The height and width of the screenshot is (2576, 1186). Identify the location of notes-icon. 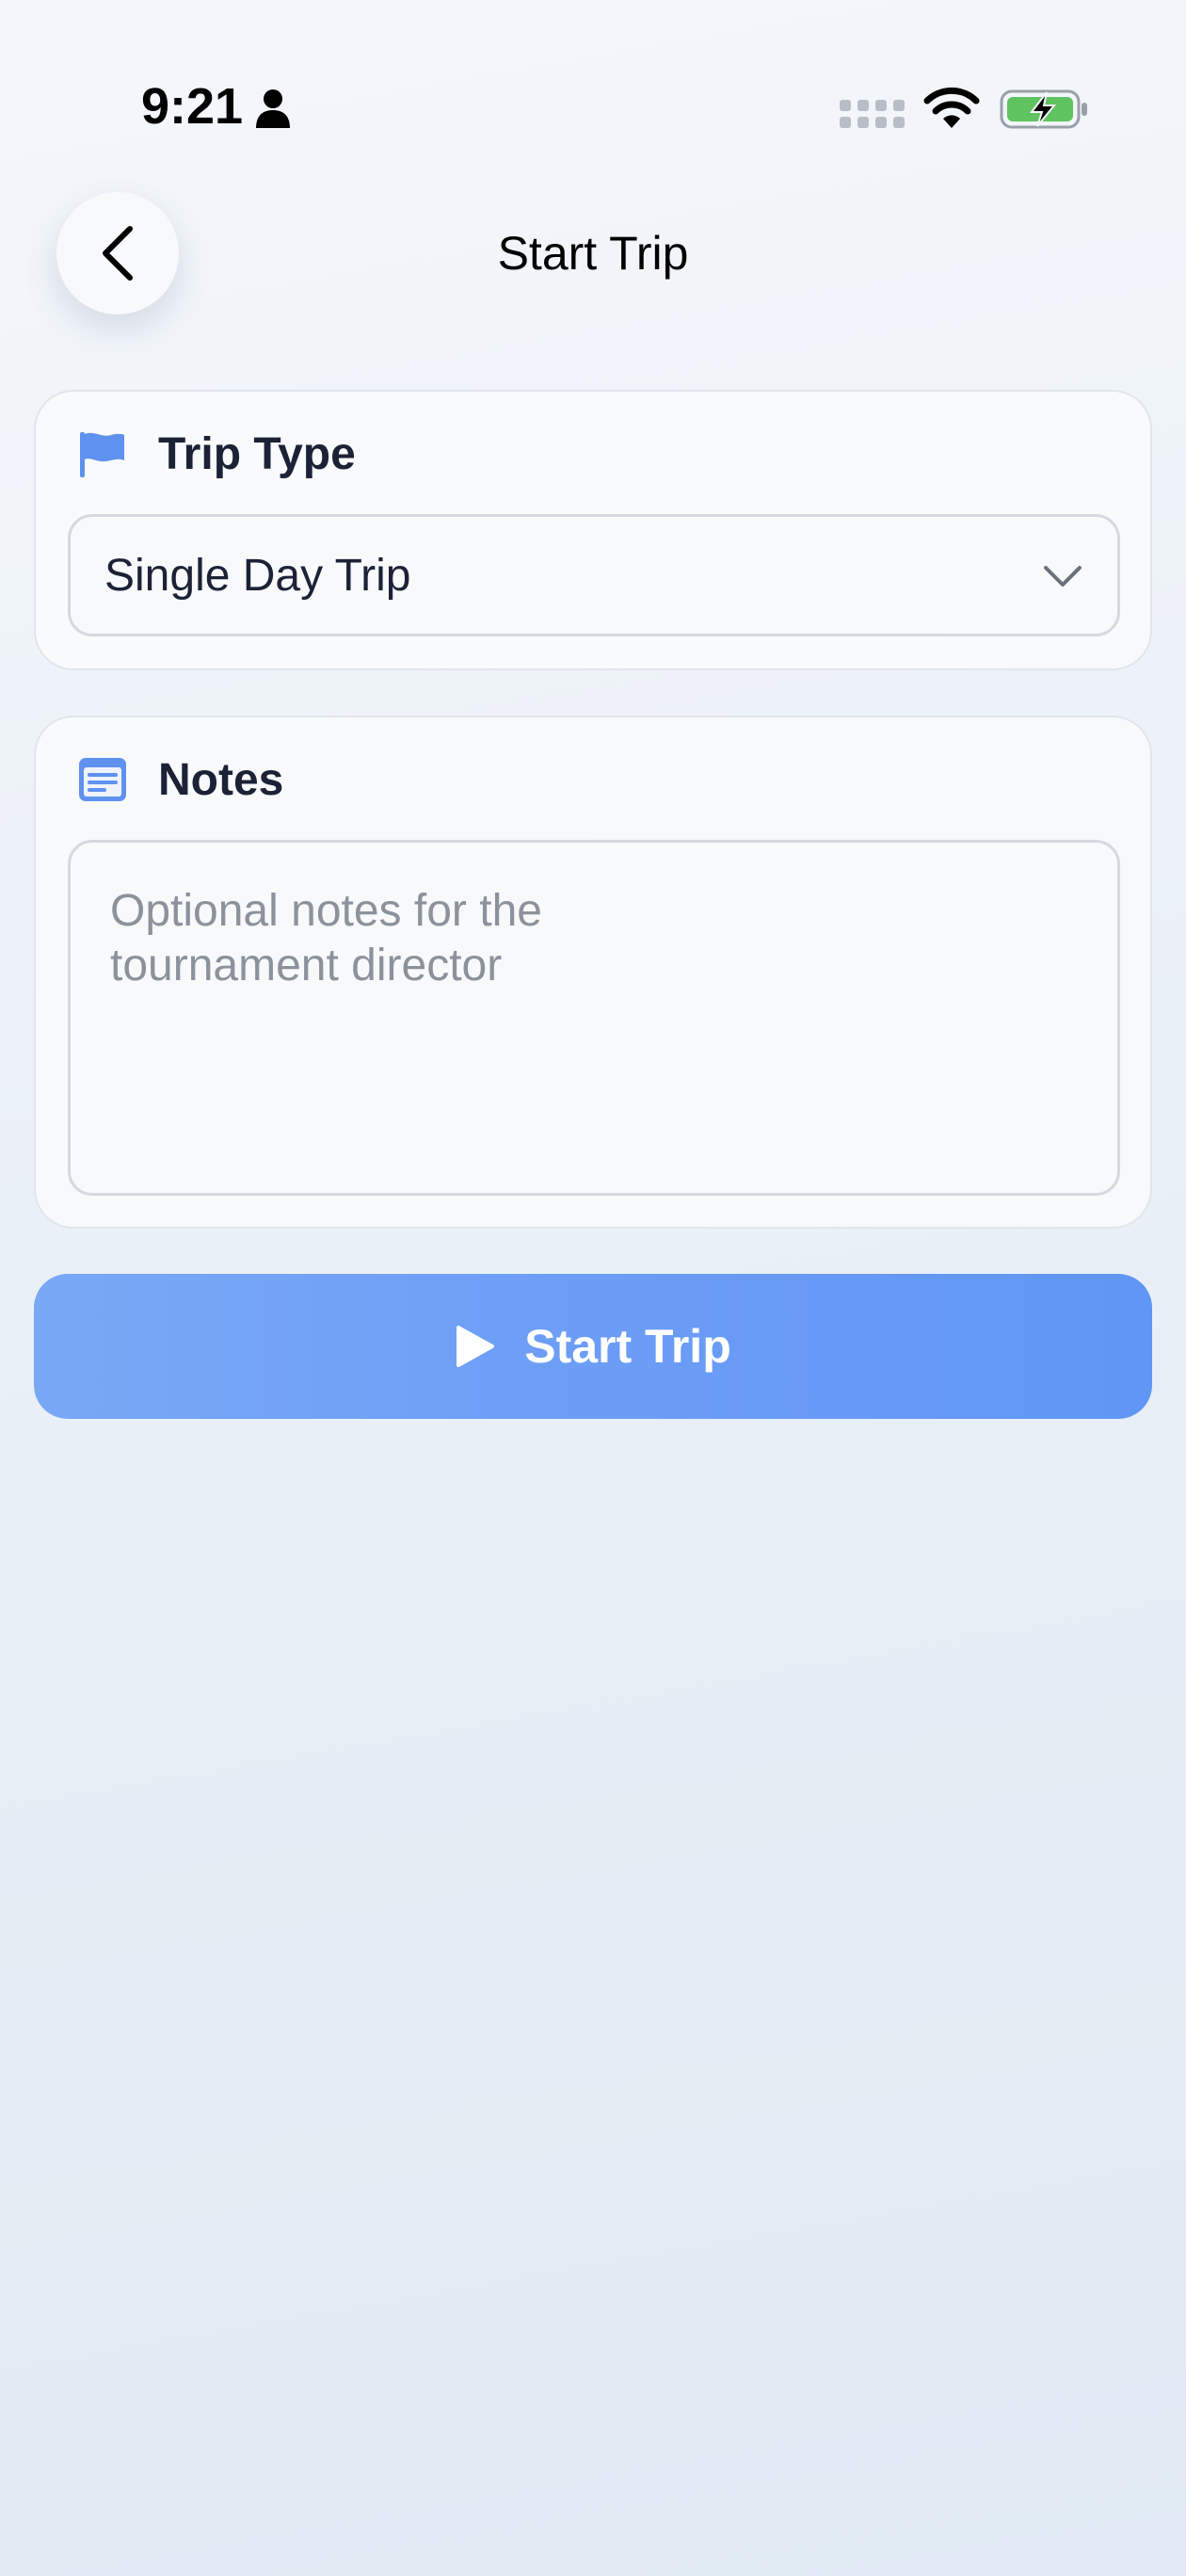
(102, 779).